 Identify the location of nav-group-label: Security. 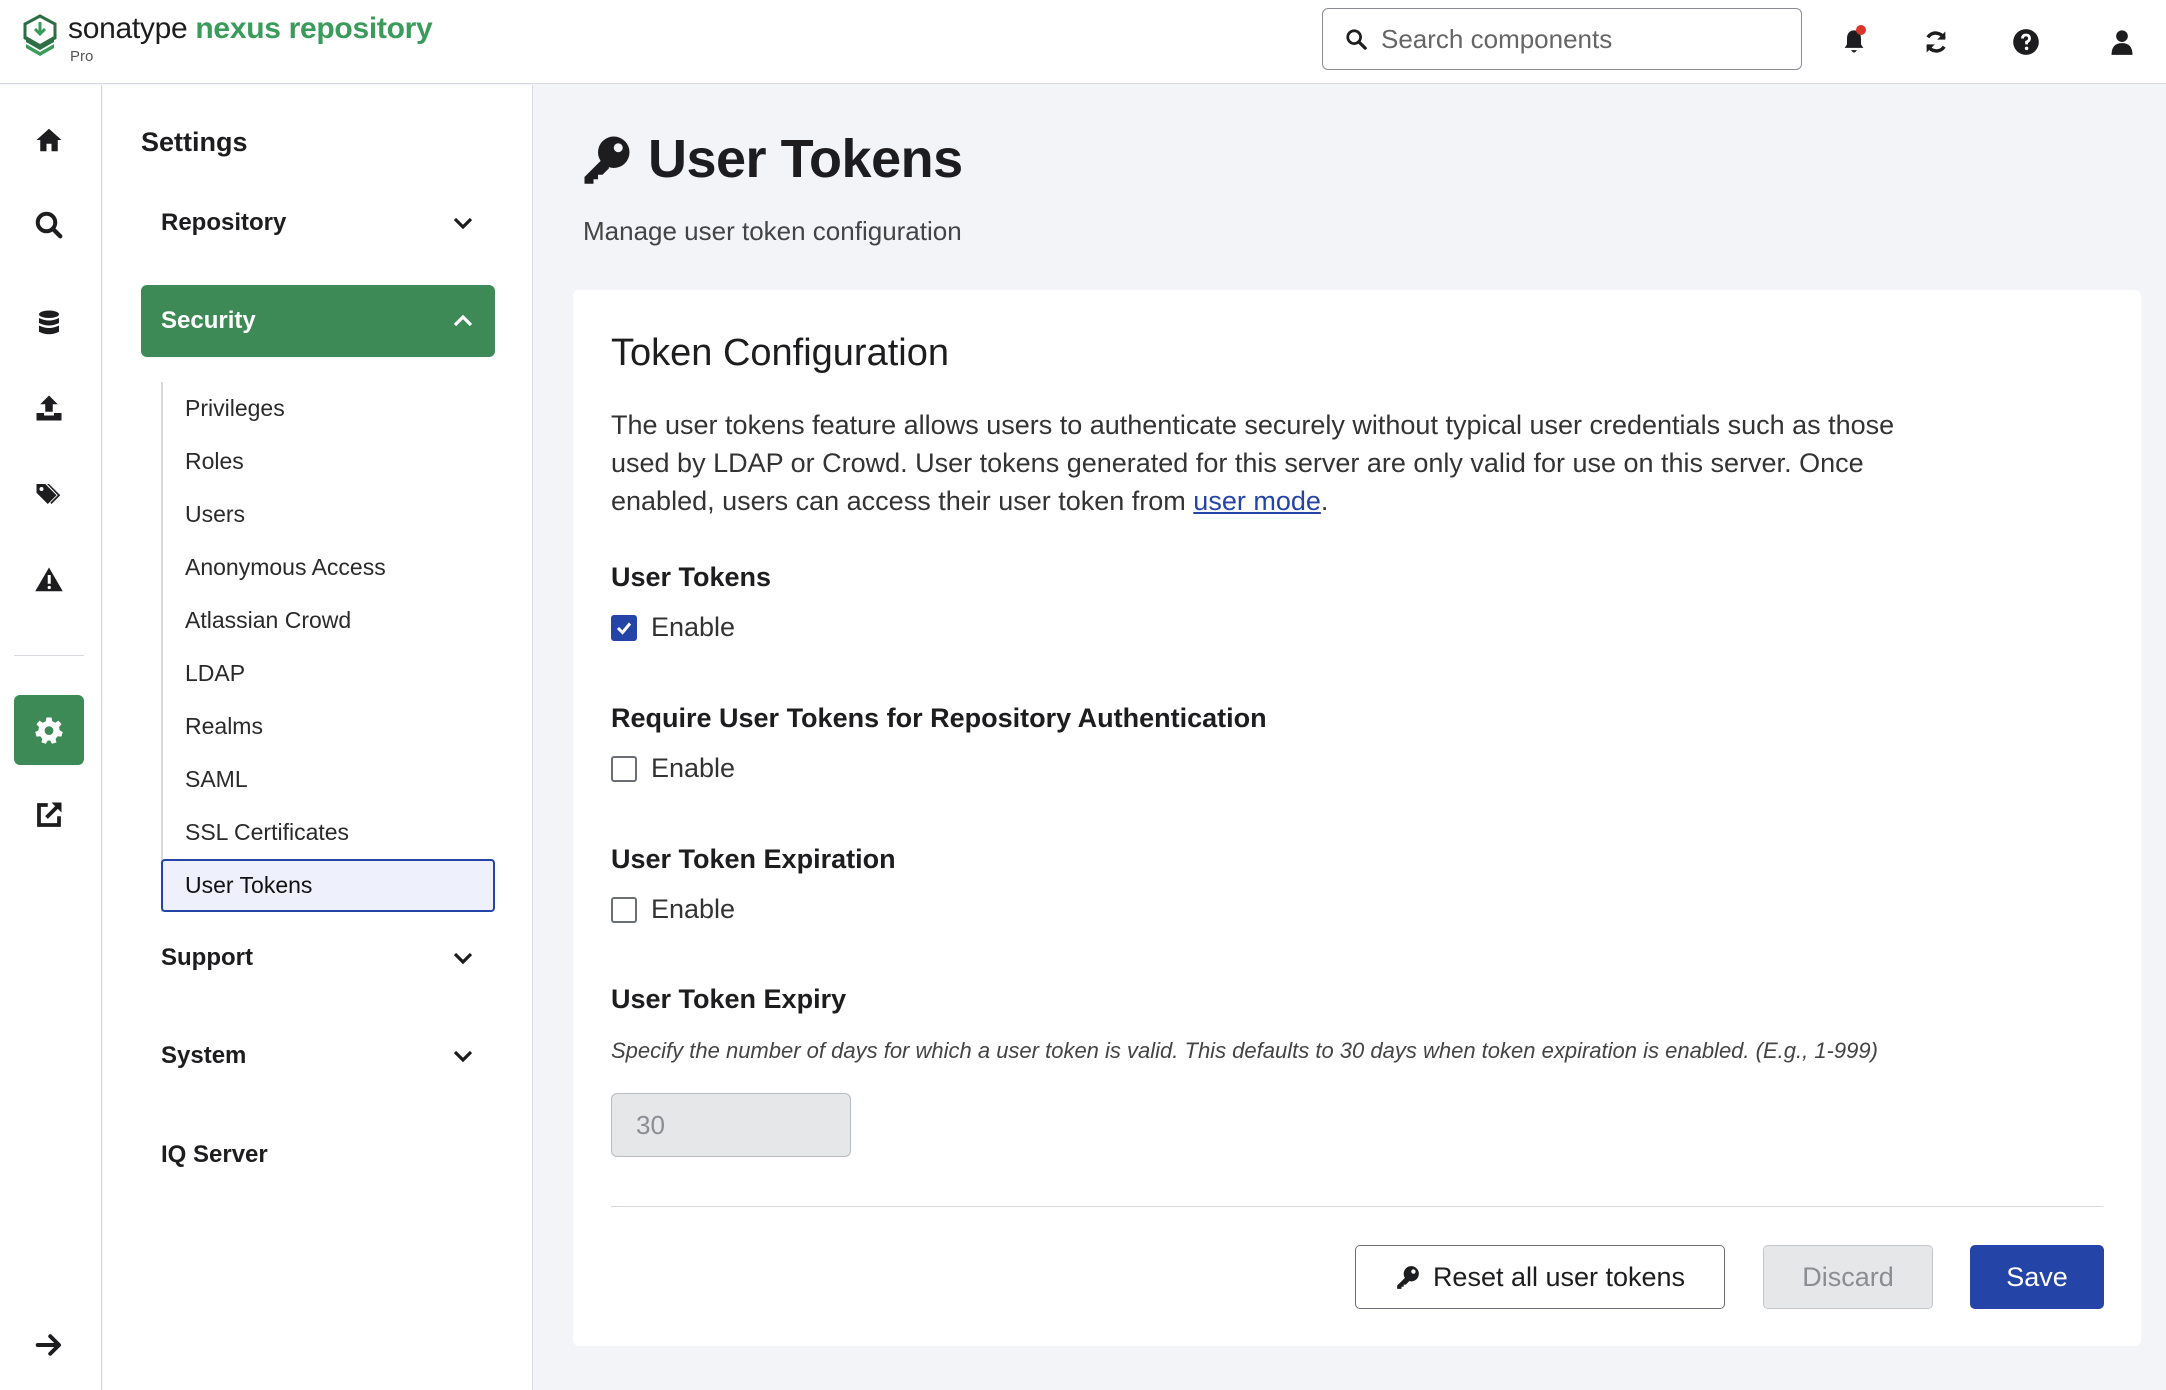
(208, 320).